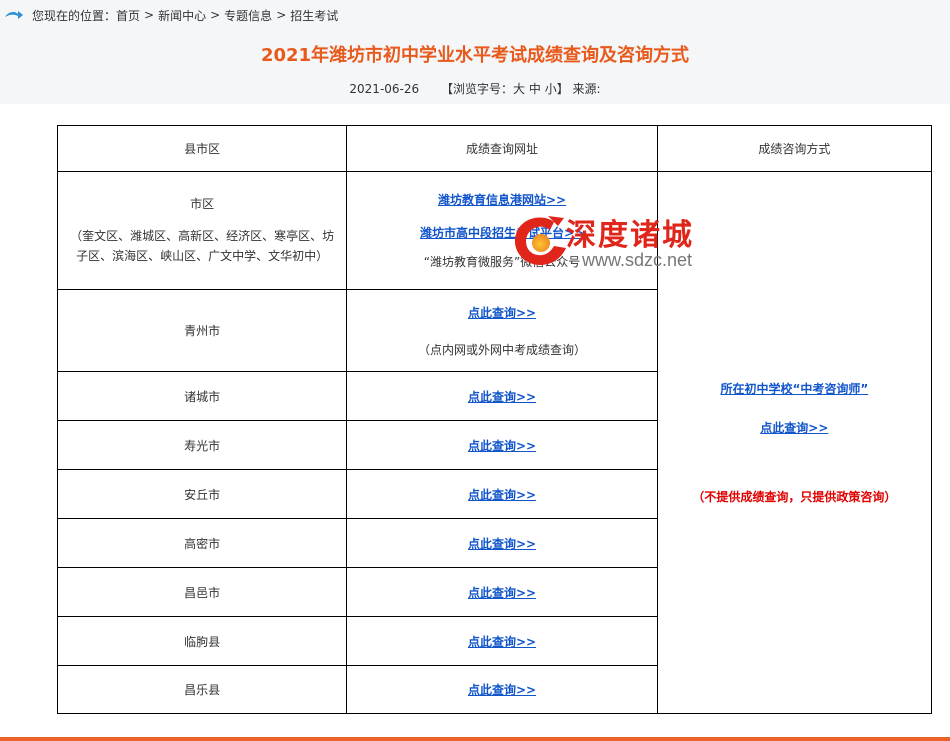 The height and width of the screenshot is (741, 950). I want to click on district-cell: 诸城市, so click(202, 396).